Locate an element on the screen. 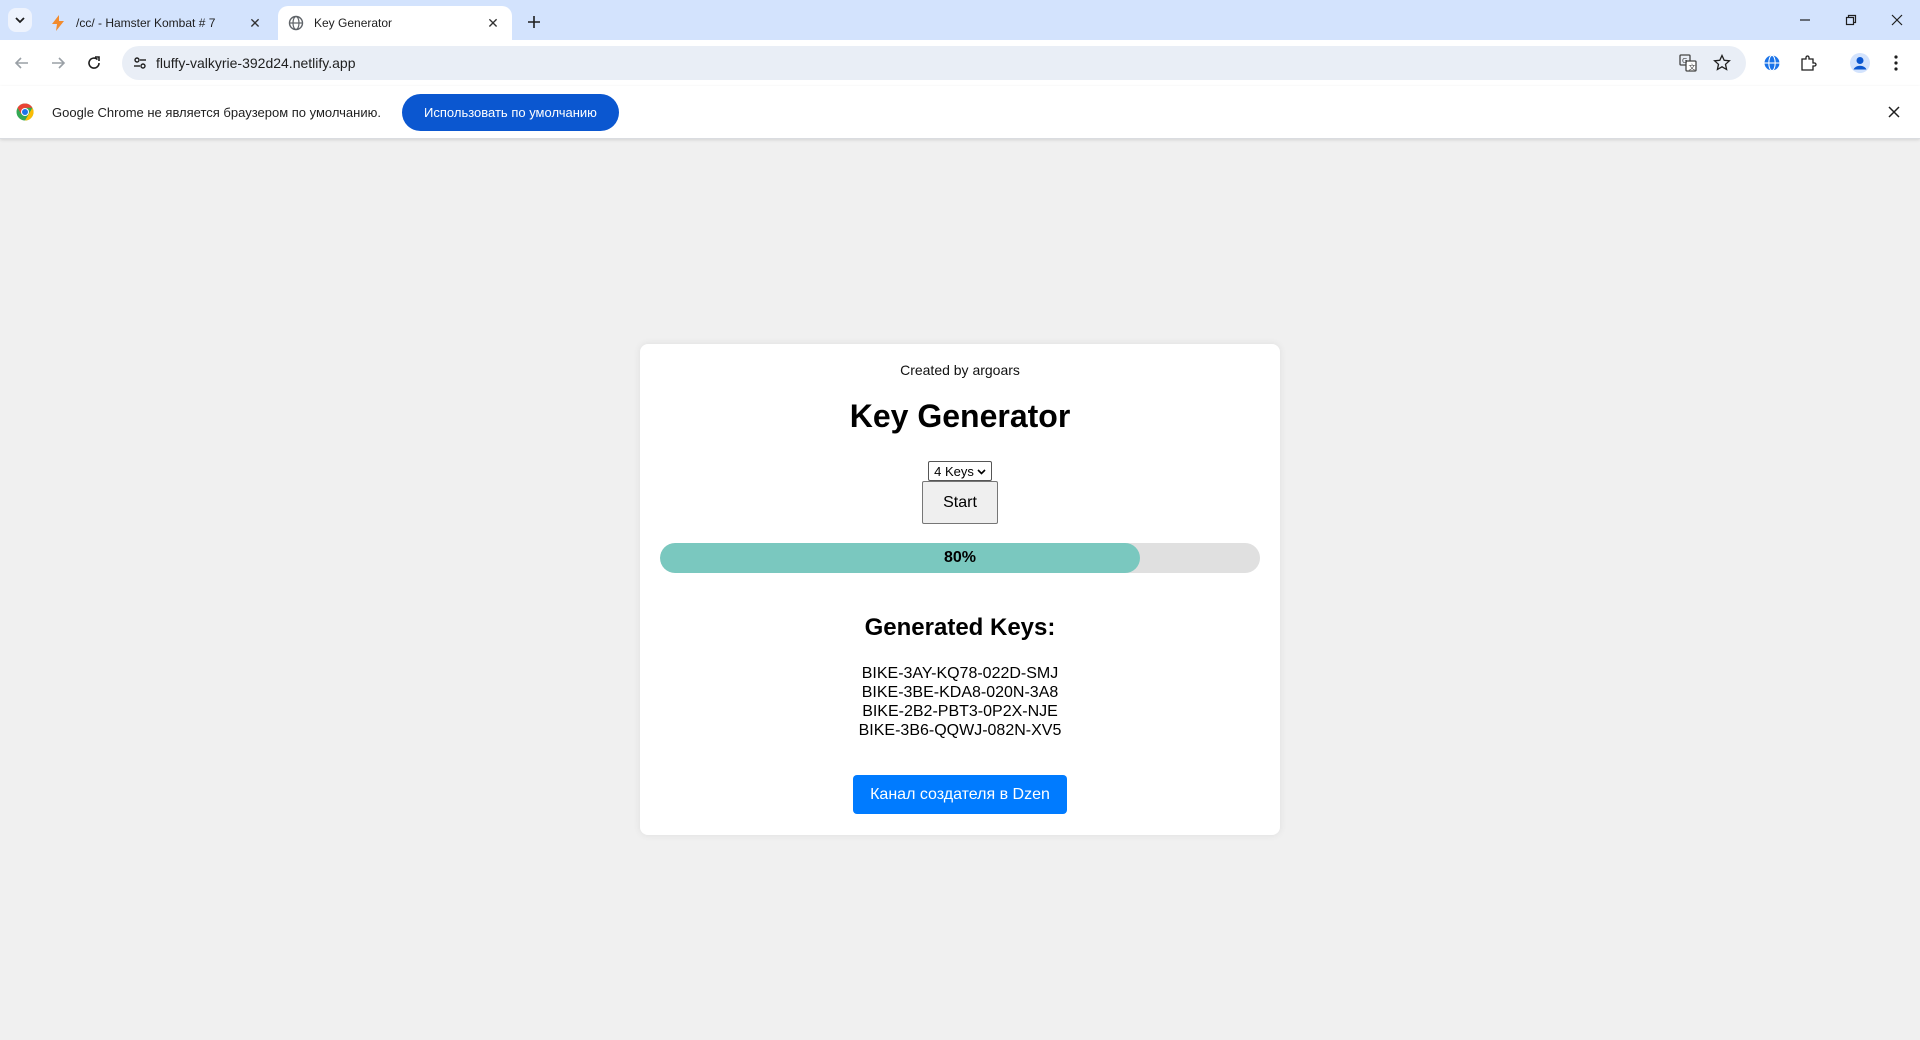 The width and height of the screenshot is (1920, 1040). tab-hamster-kombat: /cc/ - Hamster Kombat # 7 ✕ is located at coordinates (157, 23).